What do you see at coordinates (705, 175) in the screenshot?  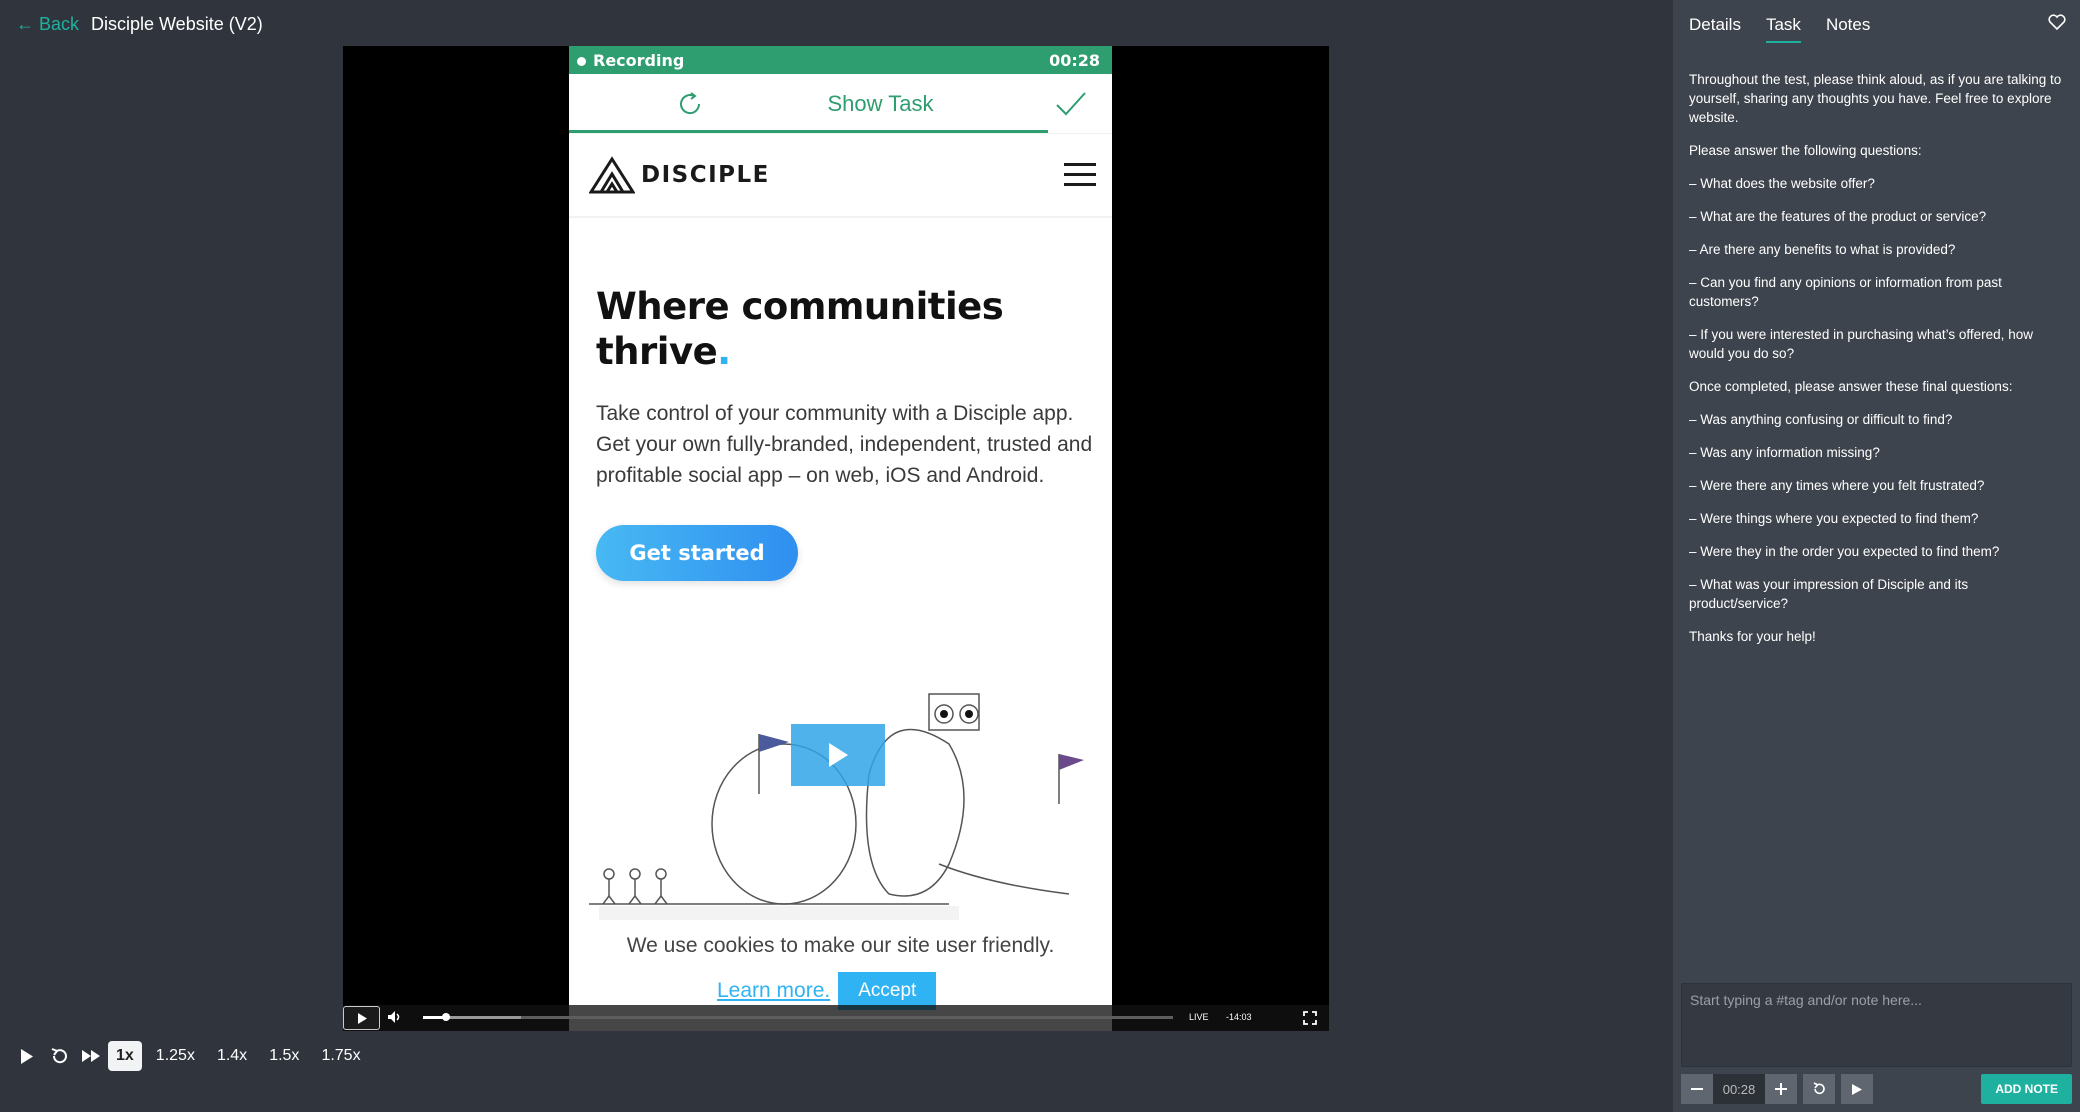 I see `logo-text: DISCIPLE` at bounding box center [705, 175].